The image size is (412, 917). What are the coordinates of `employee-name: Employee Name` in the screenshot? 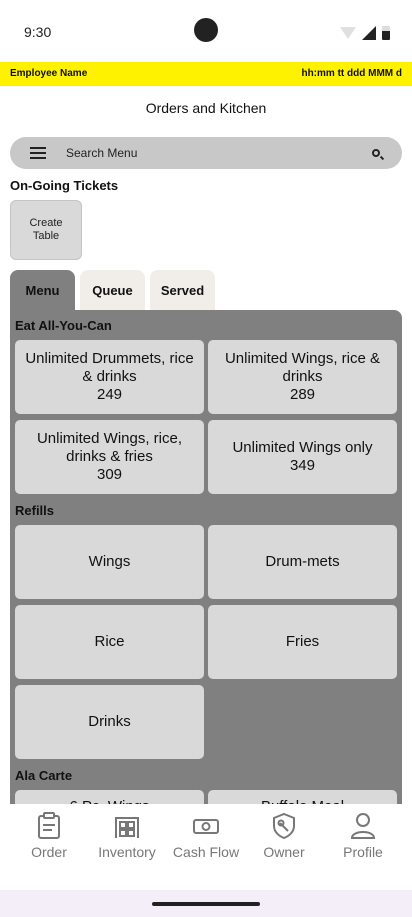 It's located at (49, 73).